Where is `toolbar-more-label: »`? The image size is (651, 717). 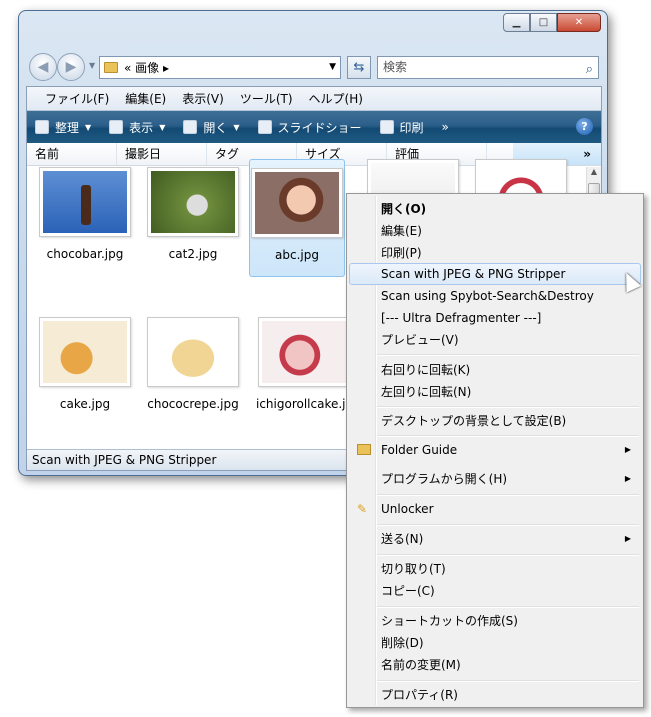
toolbar-more-label: » is located at coordinates (445, 127).